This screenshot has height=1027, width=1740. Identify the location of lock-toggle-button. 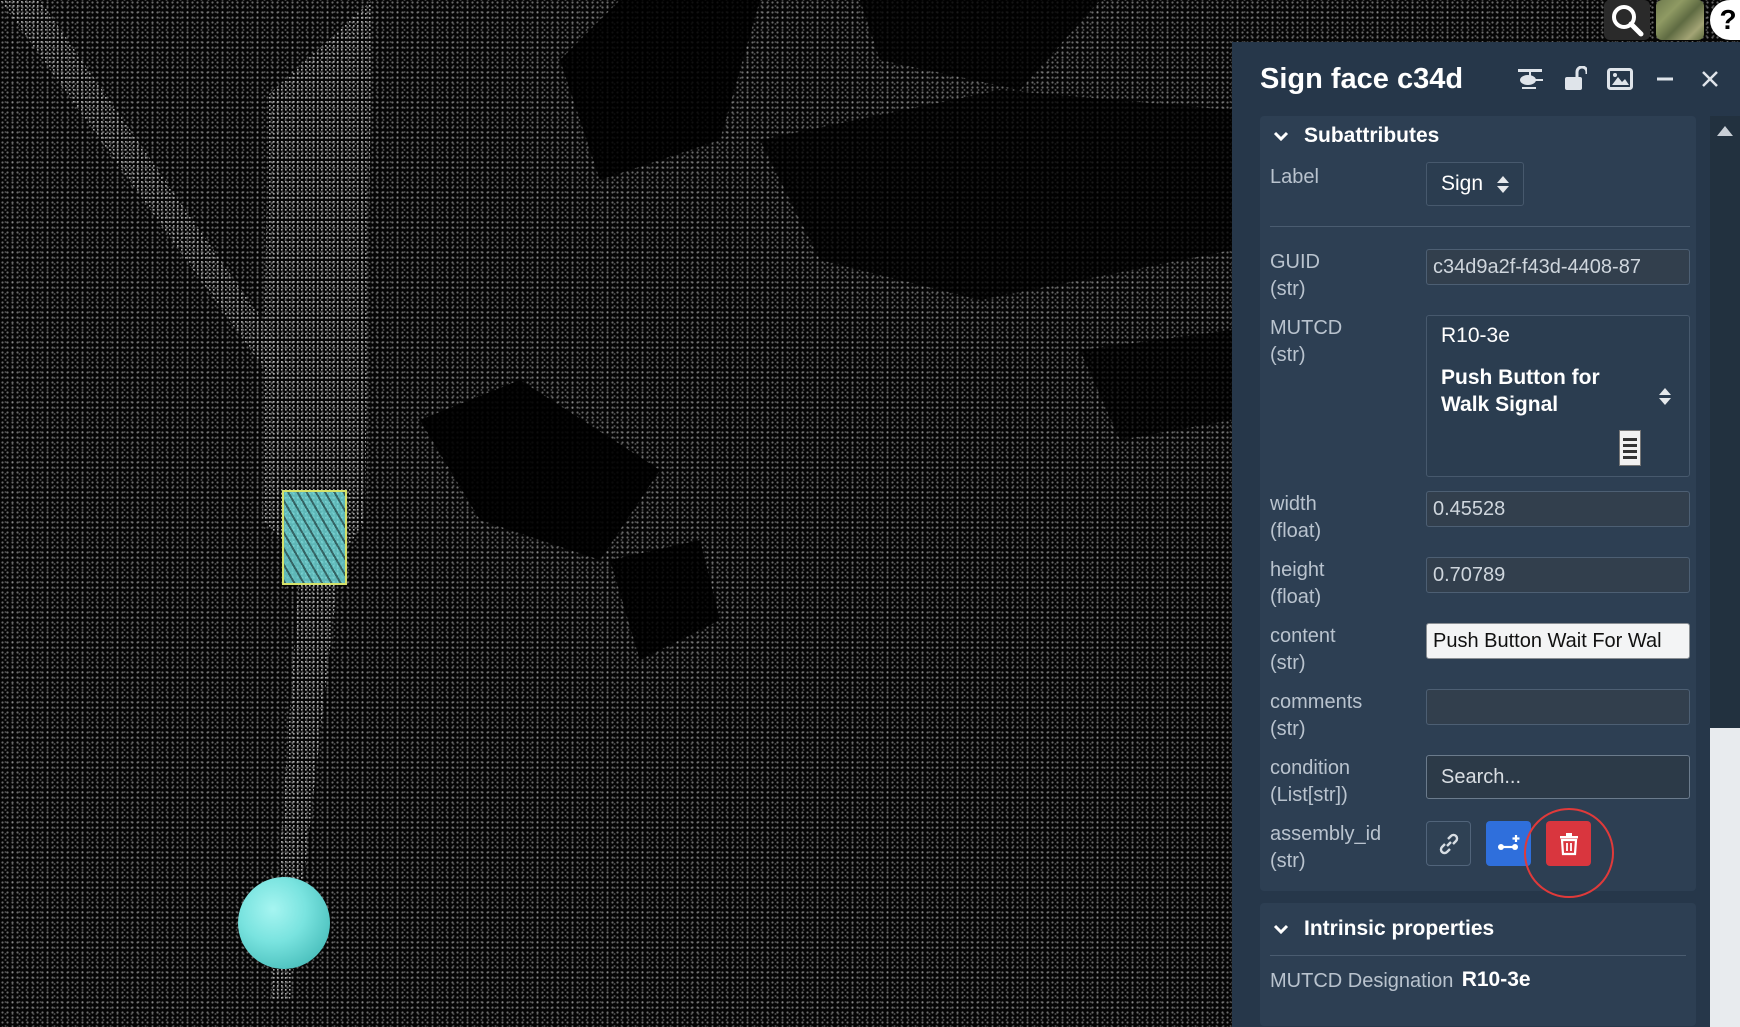
(1574, 79).